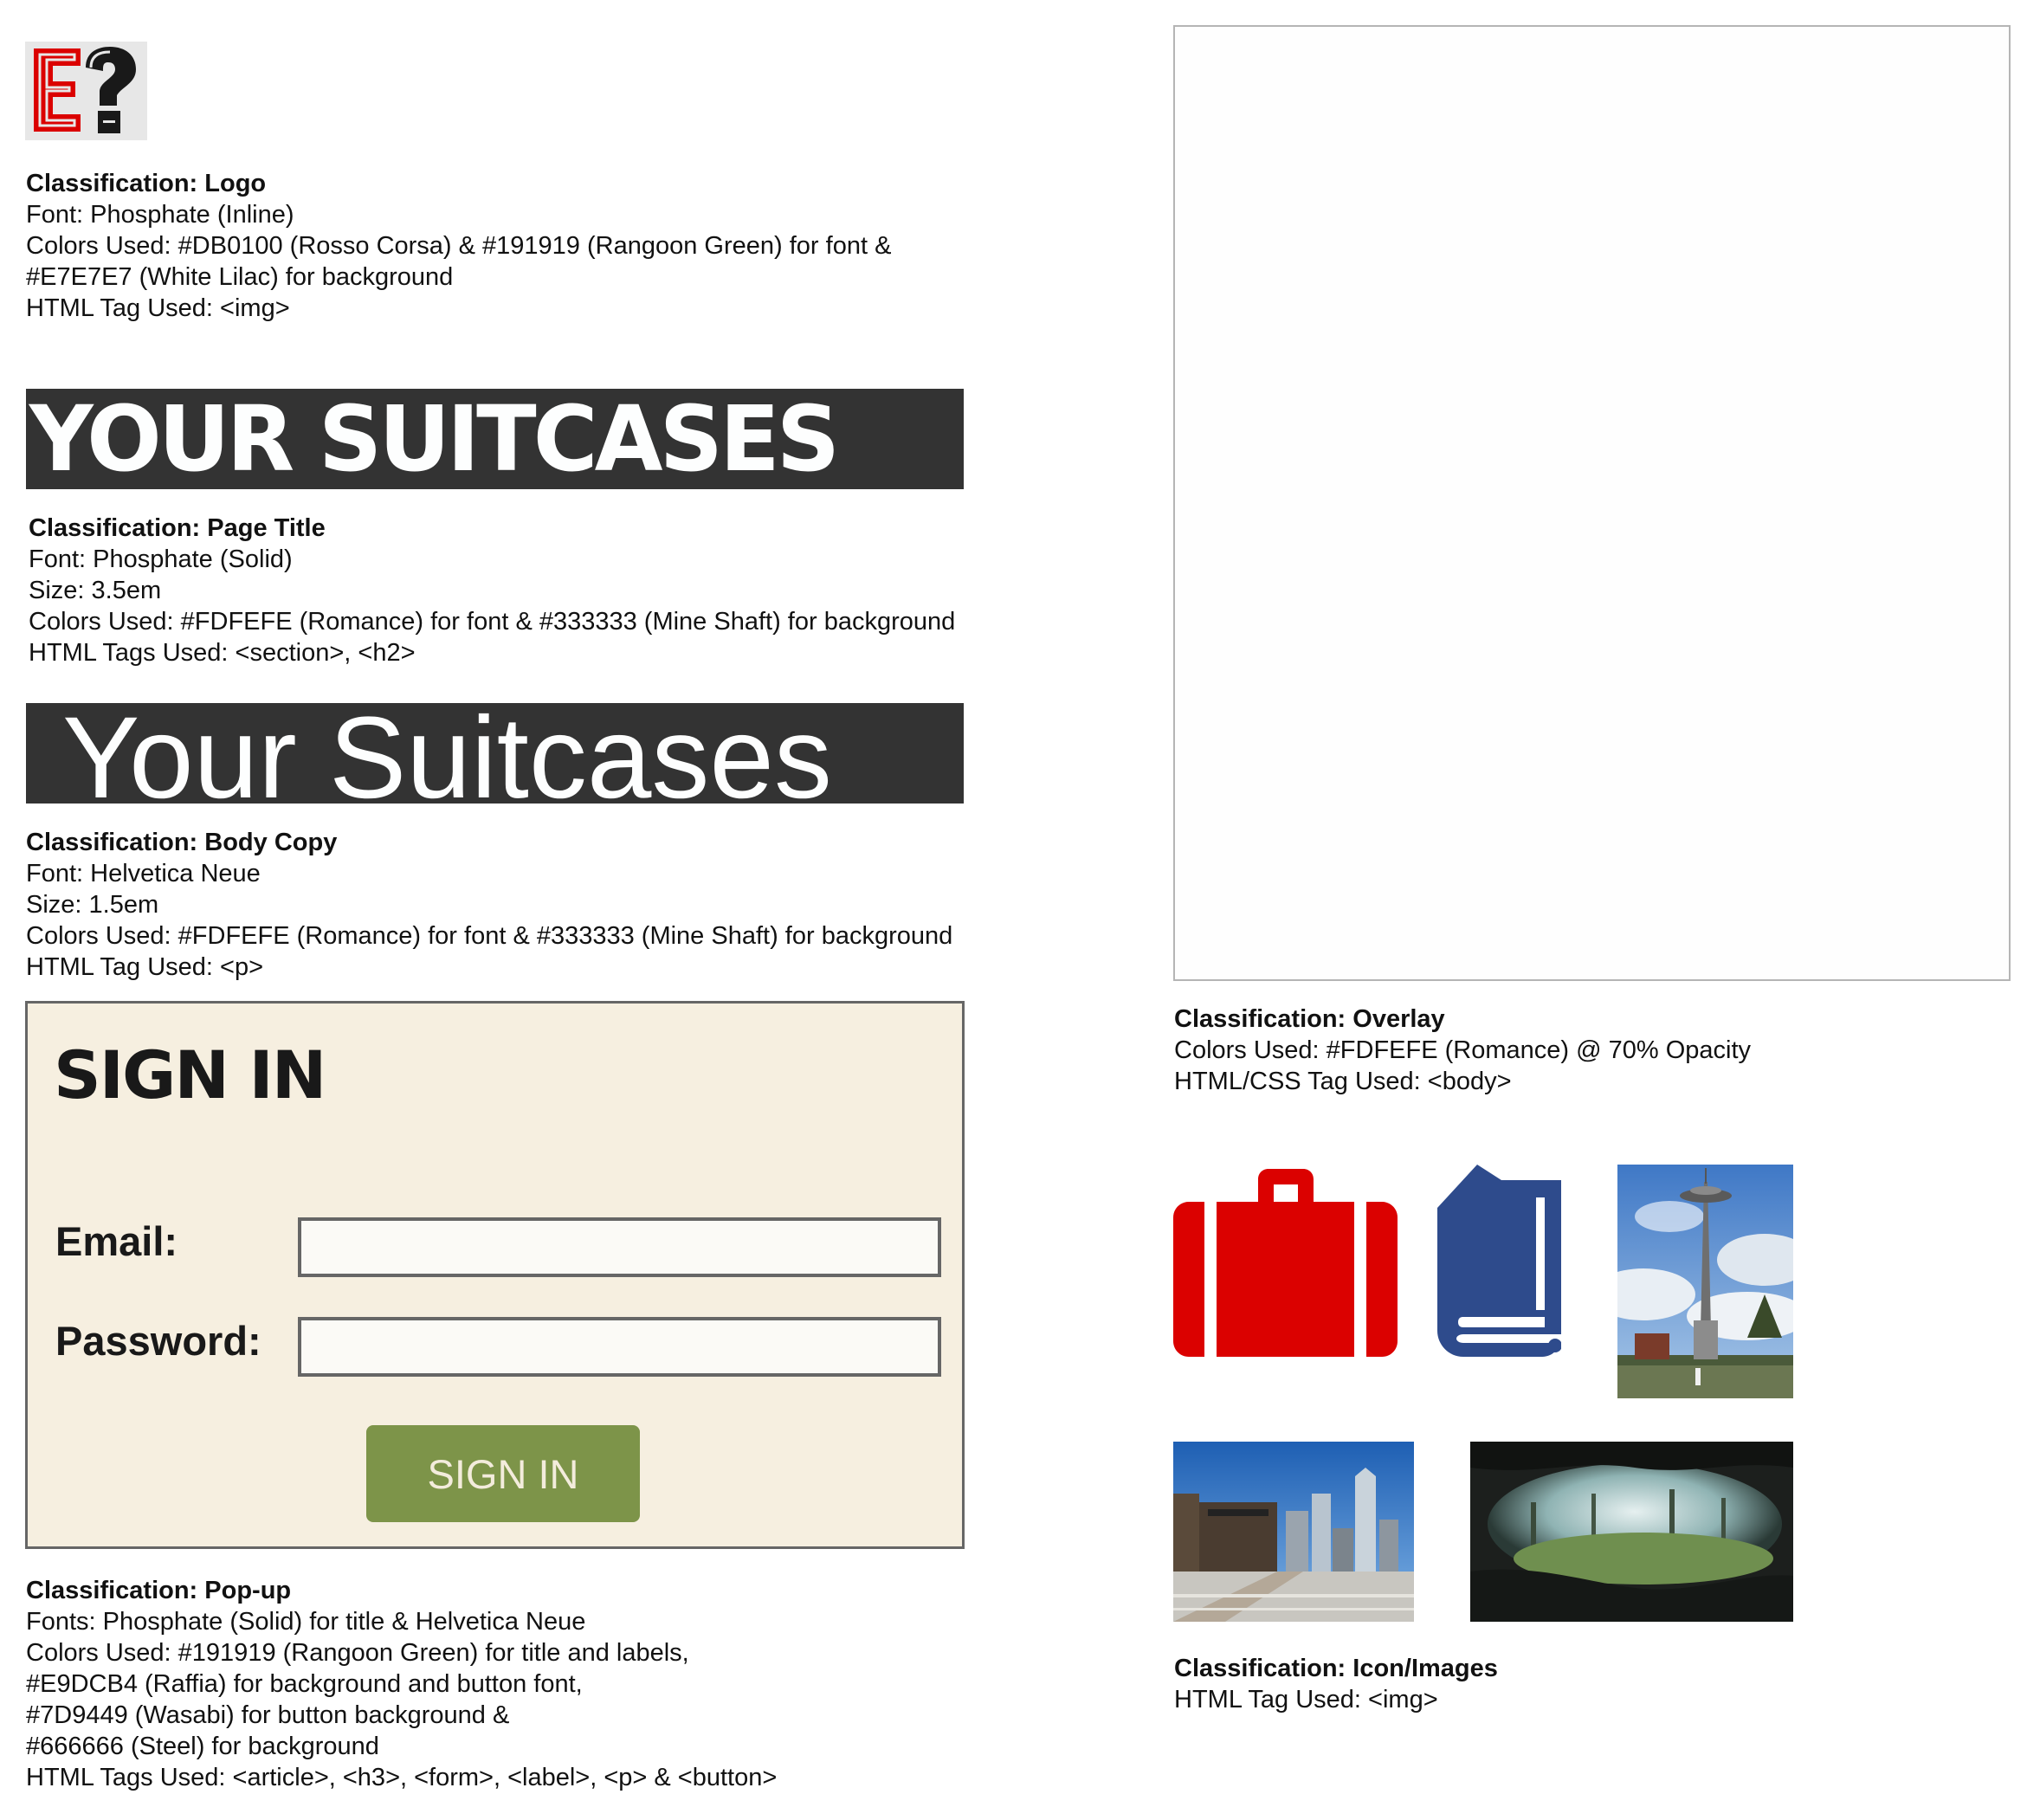 The height and width of the screenshot is (1820, 2027). I want to click on page-title-size-line: Size: 3.5em, so click(95, 590).